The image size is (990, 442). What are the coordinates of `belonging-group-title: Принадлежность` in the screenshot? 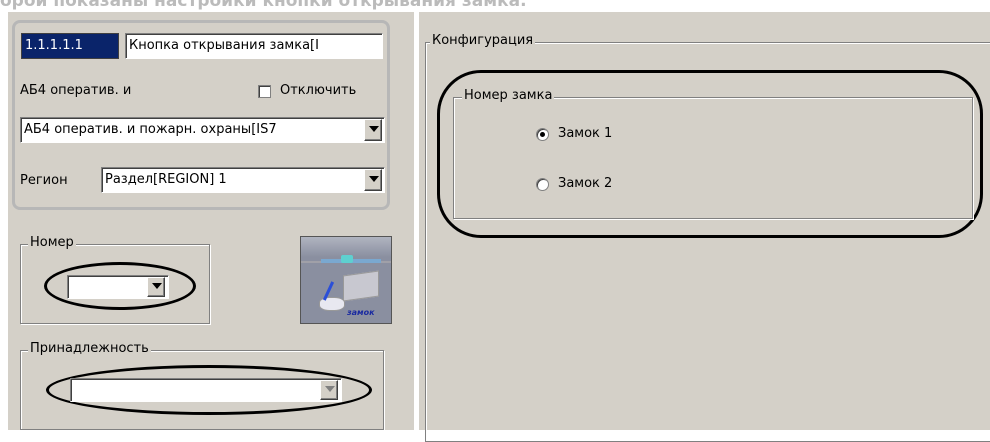 It's located at (89, 348).